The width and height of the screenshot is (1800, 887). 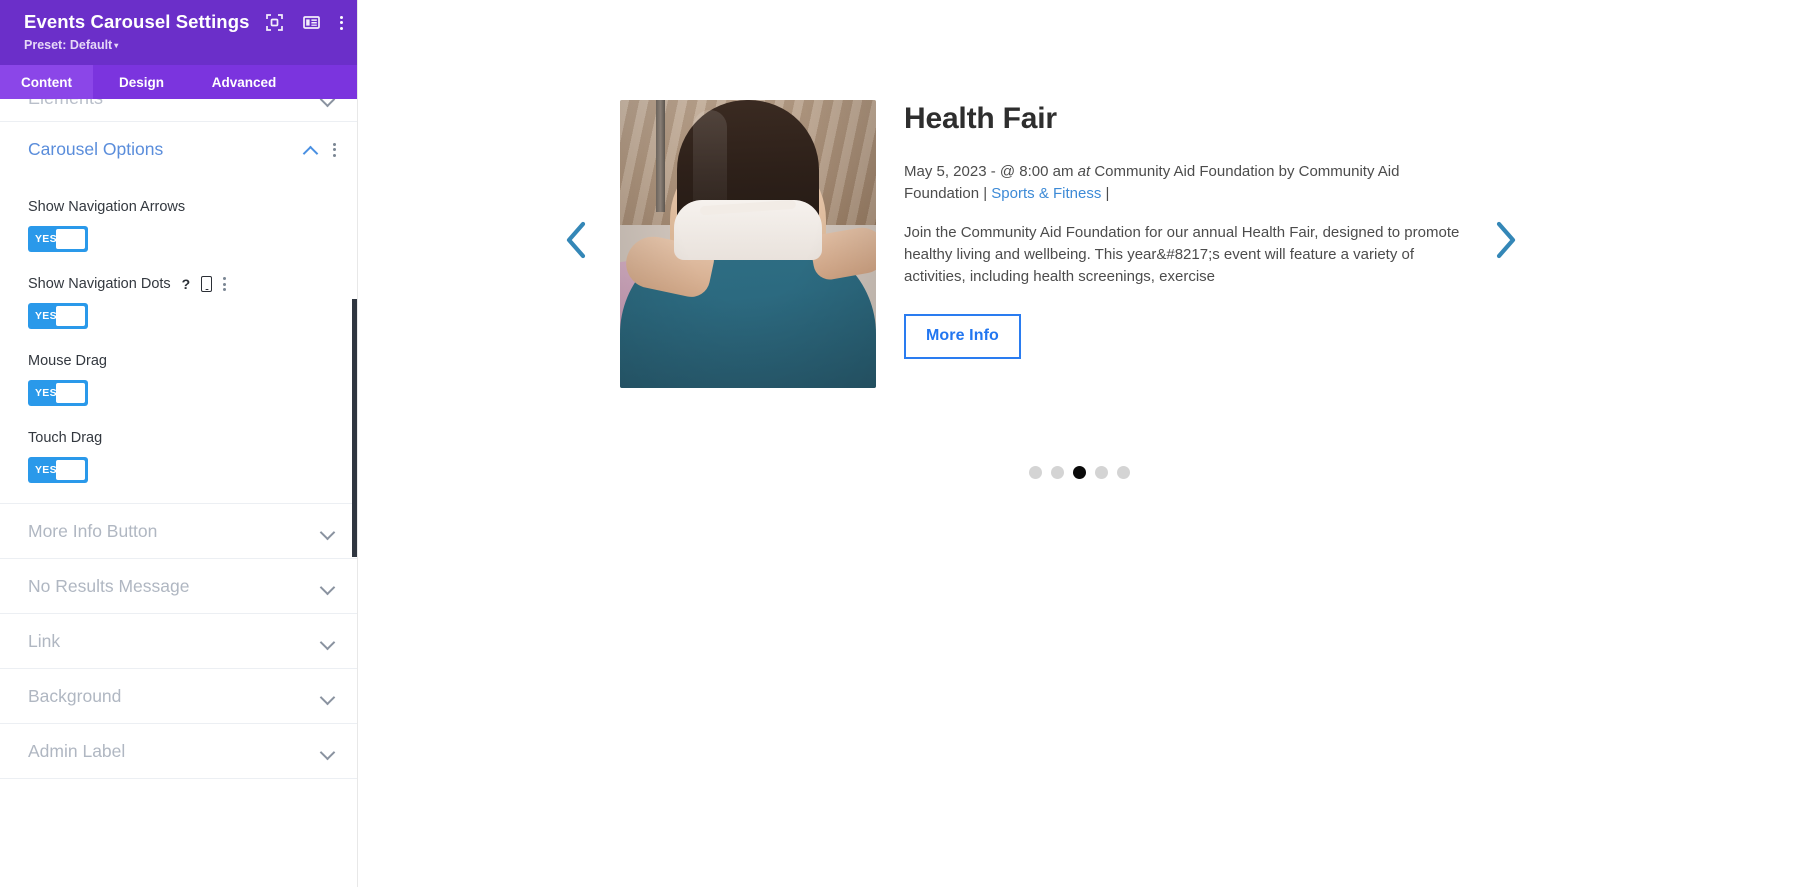 What do you see at coordinates (225, 284) in the screenshot?
I see `field-kebab-icon` at bounding box center [225, 284].